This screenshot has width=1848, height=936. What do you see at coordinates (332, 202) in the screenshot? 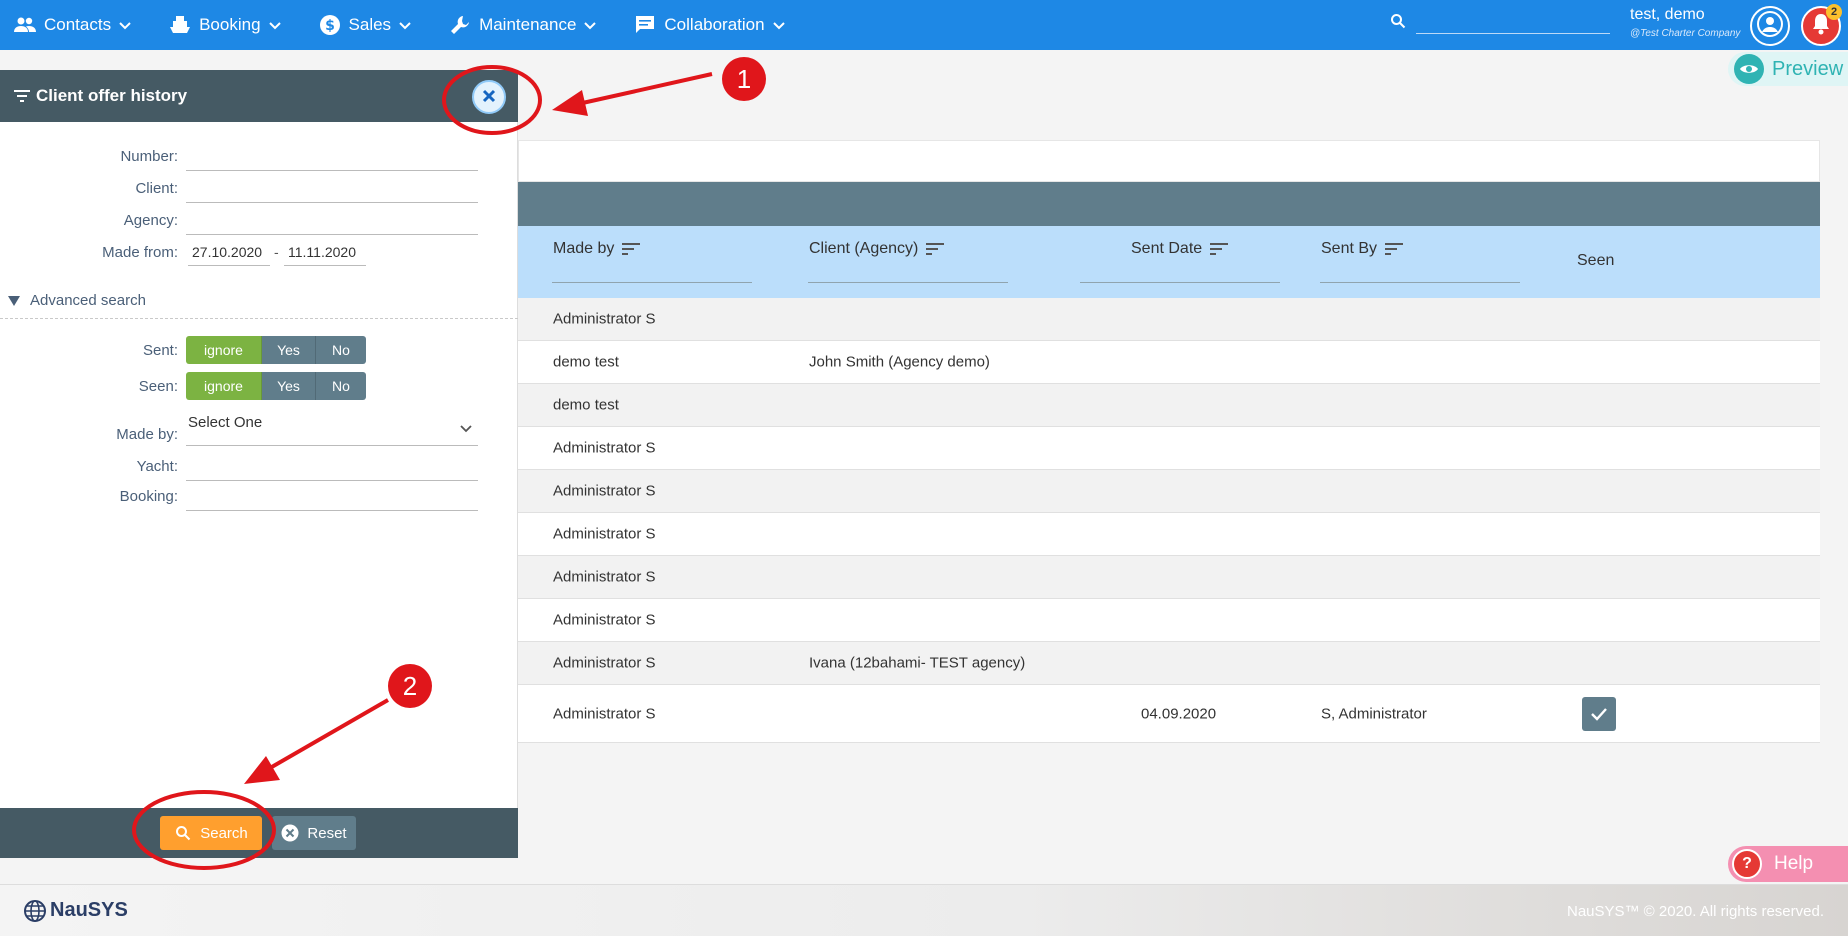
I see `client-input` at bounding box center [332, 202].